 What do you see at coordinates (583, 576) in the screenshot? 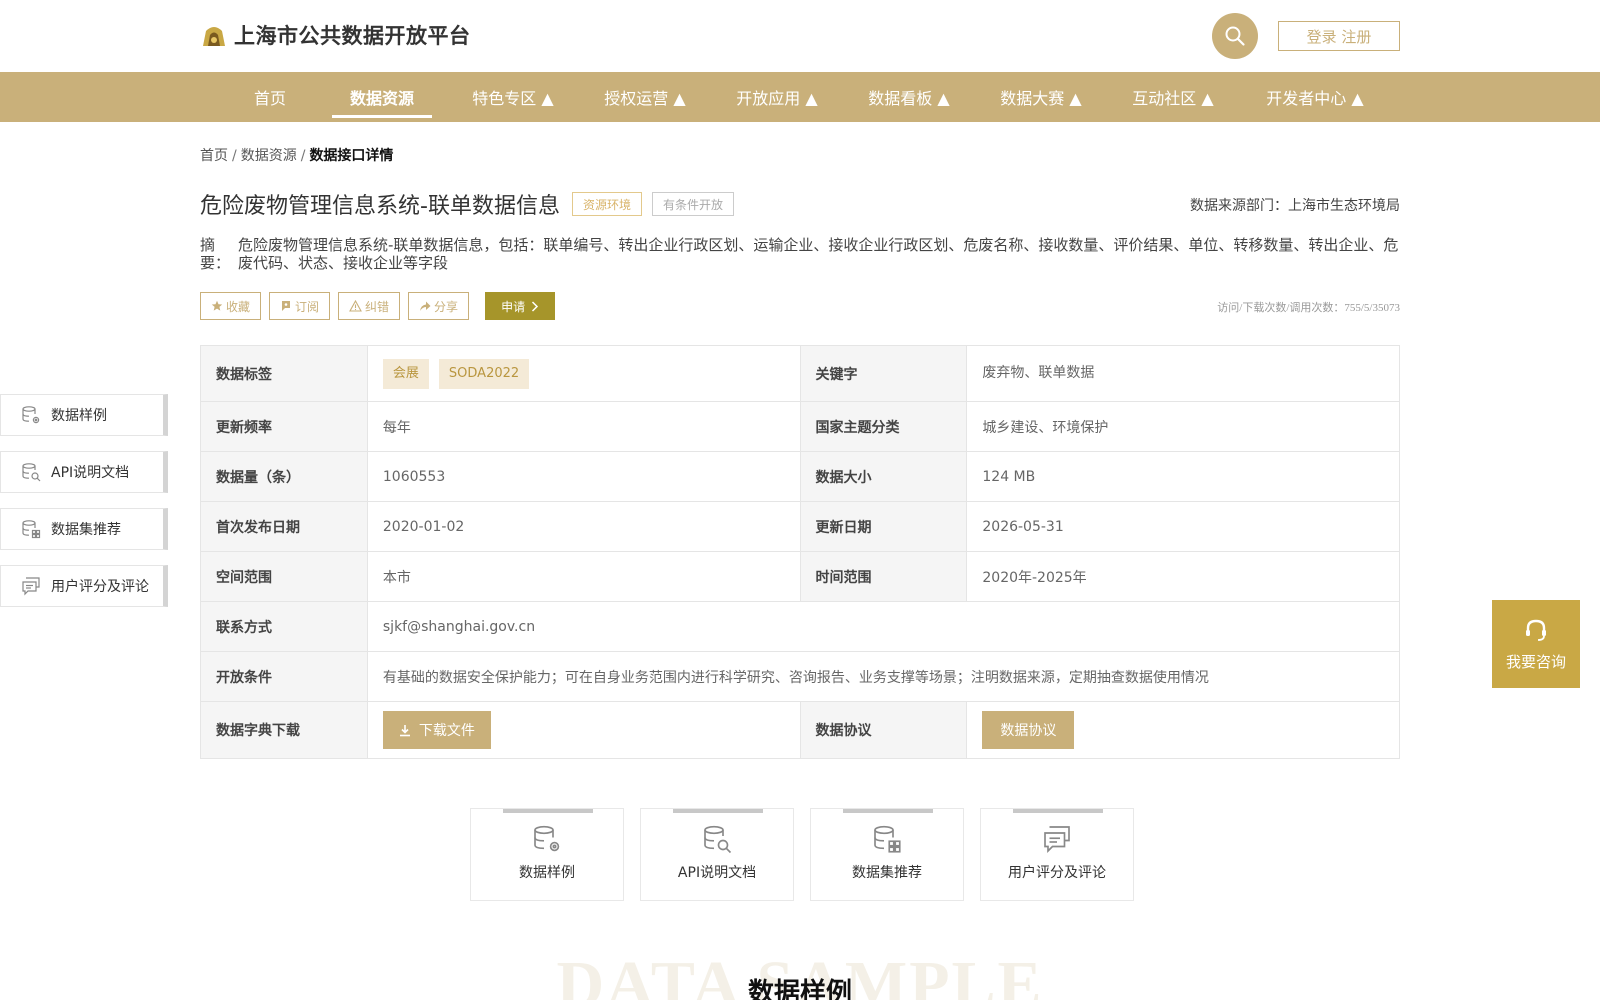
I see `spatial-range-value: 本市` at bounding box center [583, 576].